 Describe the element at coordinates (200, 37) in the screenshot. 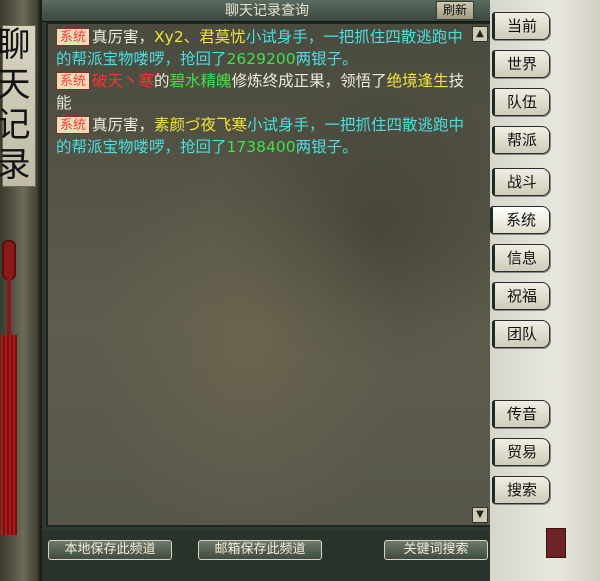

I see `message-segment: Xy2、君莫忧` at that location.